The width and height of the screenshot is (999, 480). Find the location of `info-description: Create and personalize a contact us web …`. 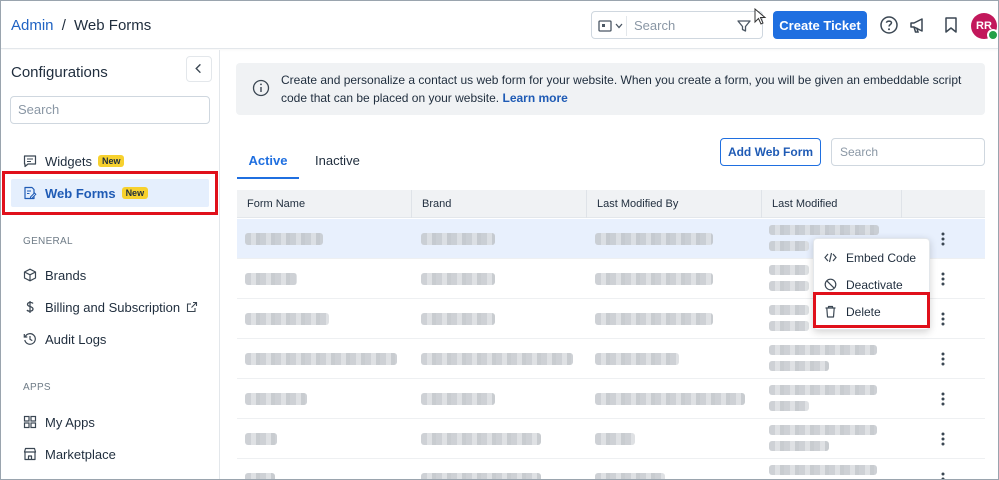

info-description: Create and personalize a contact us web … is located at coordinates (621, 89).